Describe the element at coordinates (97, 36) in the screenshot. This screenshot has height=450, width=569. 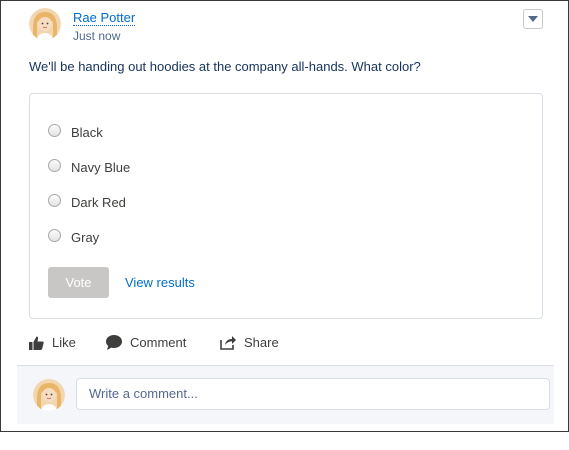
I see `post-timestamp: Just now` at that location.